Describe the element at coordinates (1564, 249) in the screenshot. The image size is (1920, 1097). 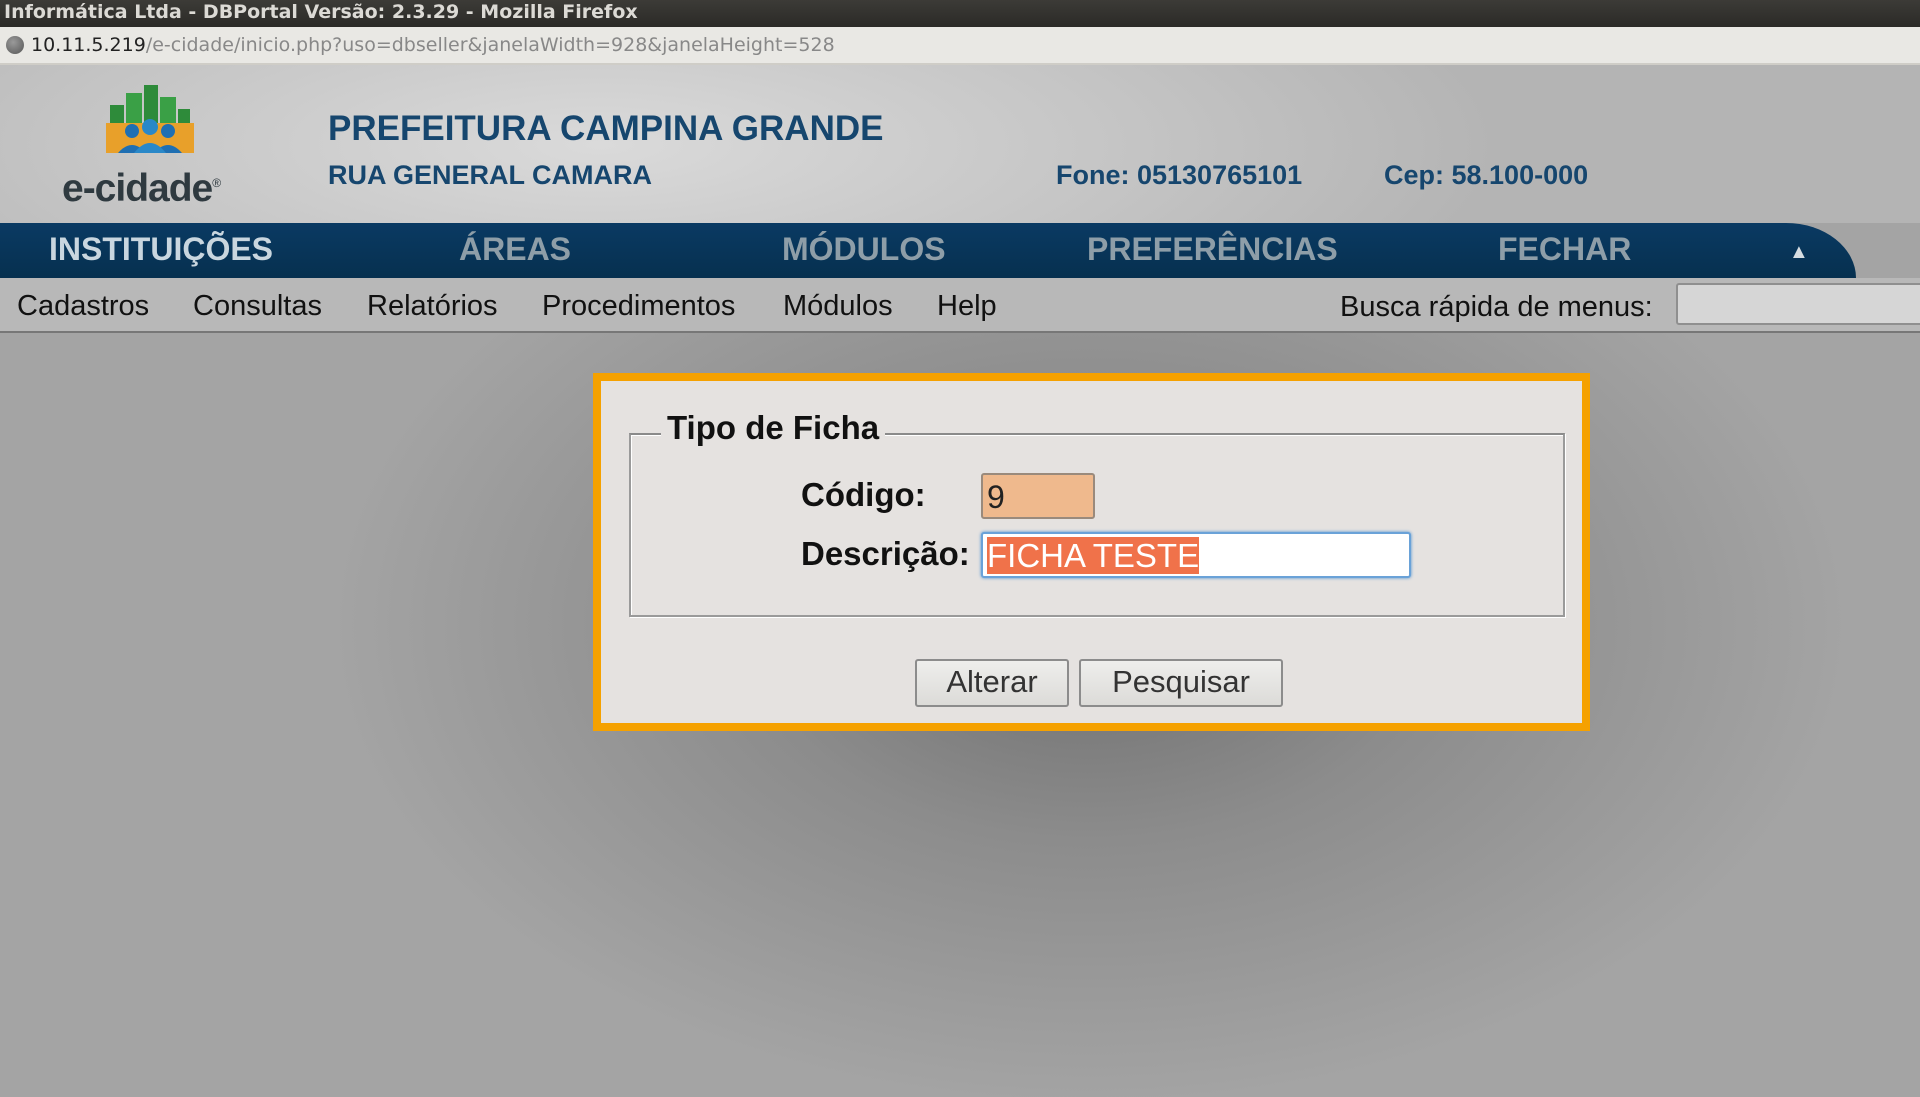
I see `nav-fechar: FECHAR` at that location.